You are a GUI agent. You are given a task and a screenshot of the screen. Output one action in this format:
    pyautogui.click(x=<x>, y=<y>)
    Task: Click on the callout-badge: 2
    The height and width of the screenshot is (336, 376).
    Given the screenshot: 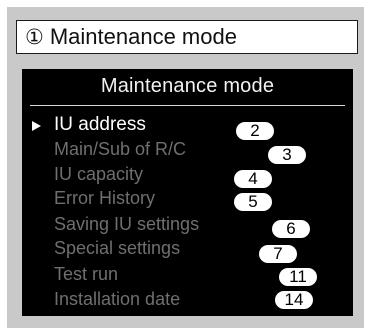 What is the action you would take?
    pyautogui.click(x=255, y=131)
    